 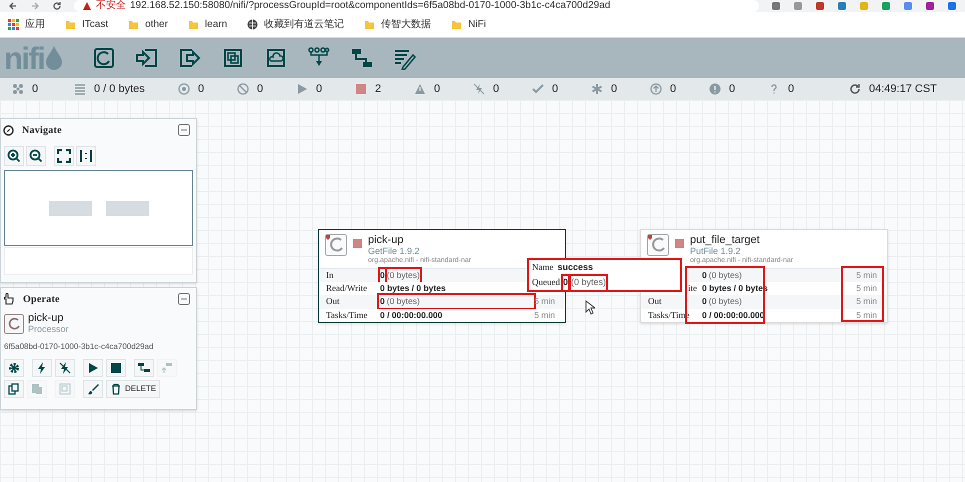 I want to click on stop-icon, so click(x=116, y=368).